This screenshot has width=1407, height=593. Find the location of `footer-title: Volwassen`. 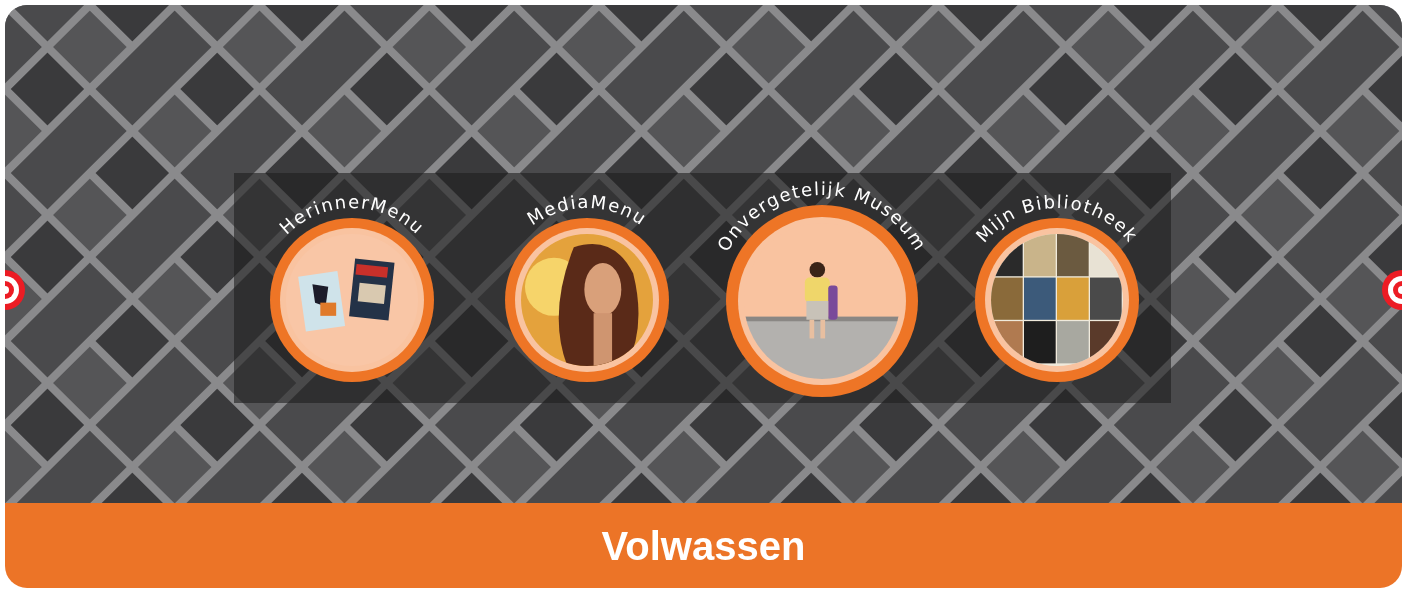

footer-title: Volwassen is located at coordinates (703, 546).